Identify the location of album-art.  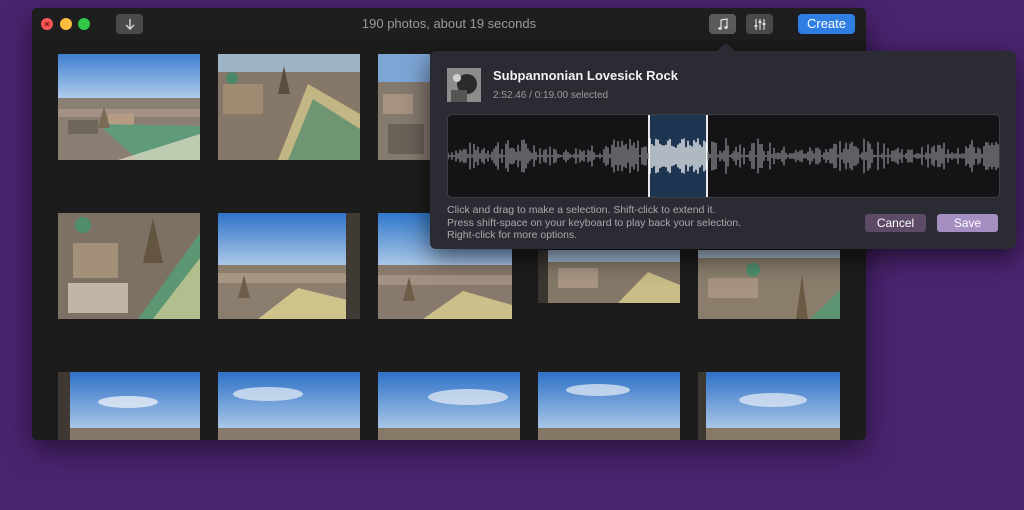
(464, 85).